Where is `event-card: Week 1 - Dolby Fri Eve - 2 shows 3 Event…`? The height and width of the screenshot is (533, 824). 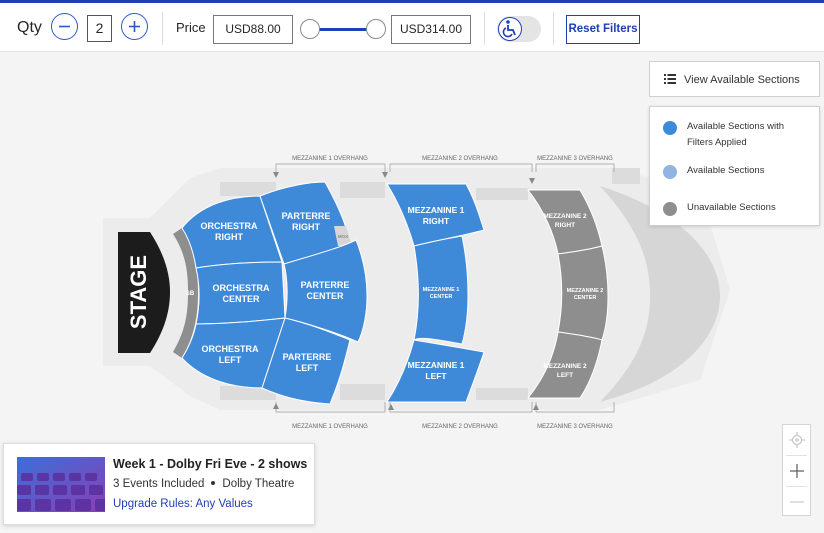
event-card: Week 1 - Dolby Fri Eve - 2 shows 3 Event… is located at coordinates (159, 484).